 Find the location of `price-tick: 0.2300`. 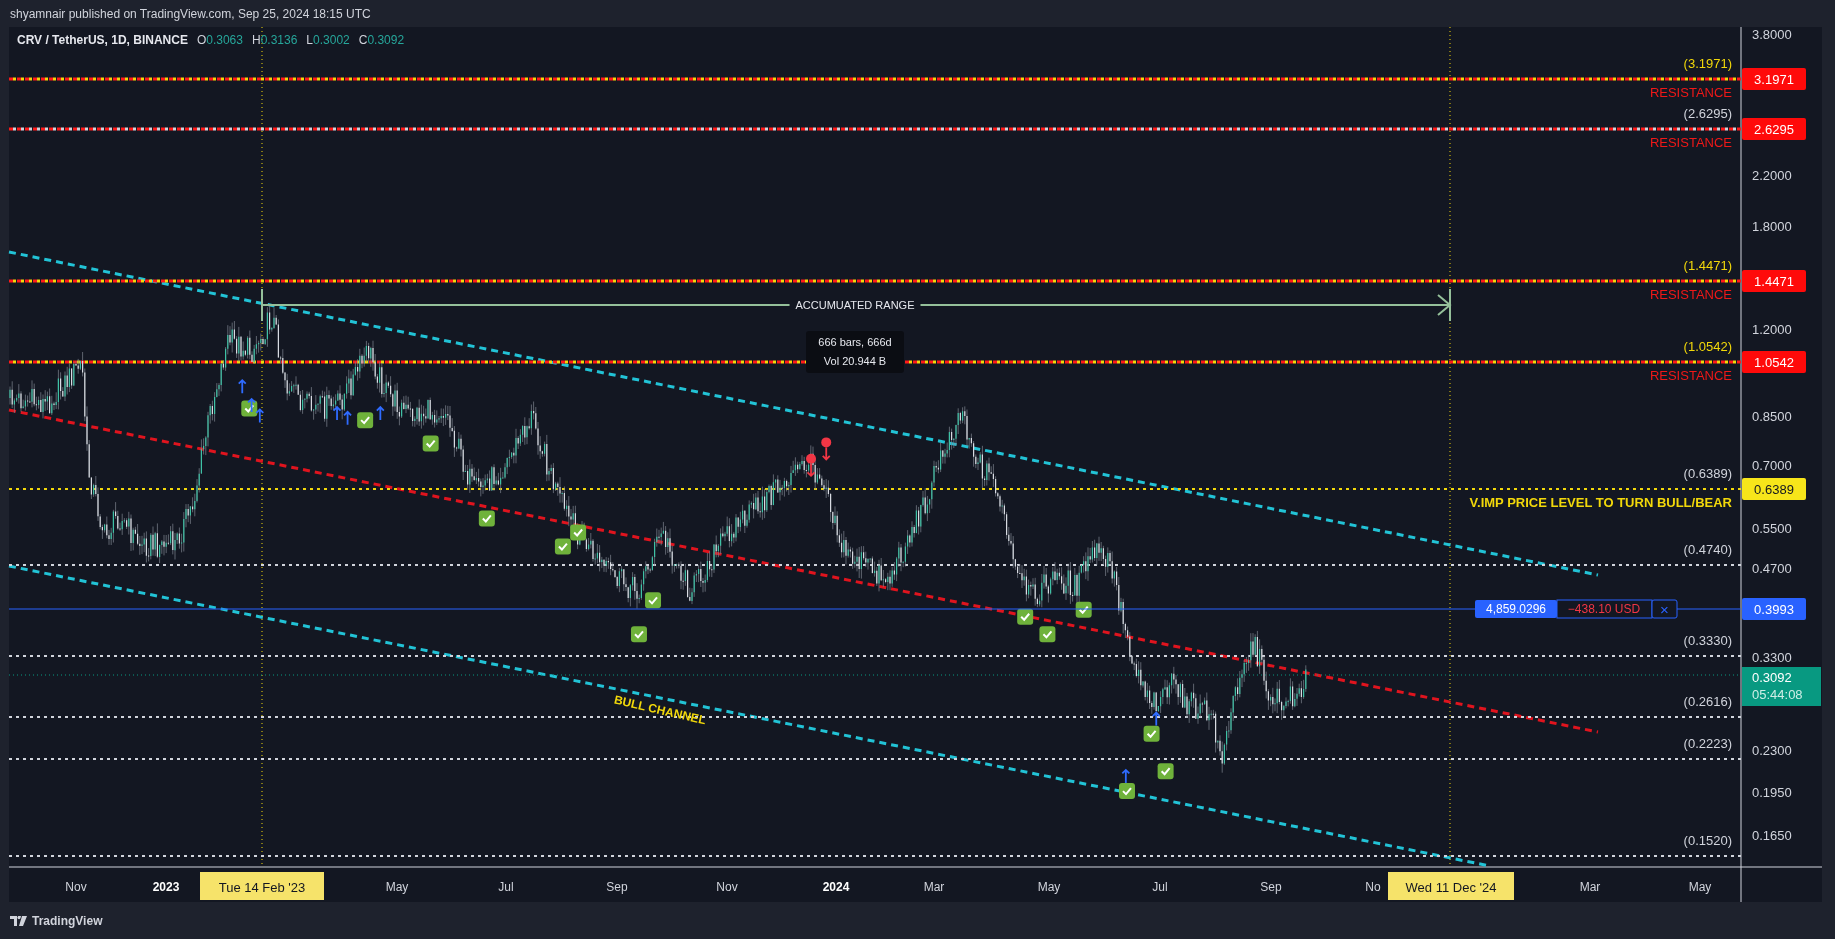

price-tick: 0.2300 is located at coordinates (1772, 750).